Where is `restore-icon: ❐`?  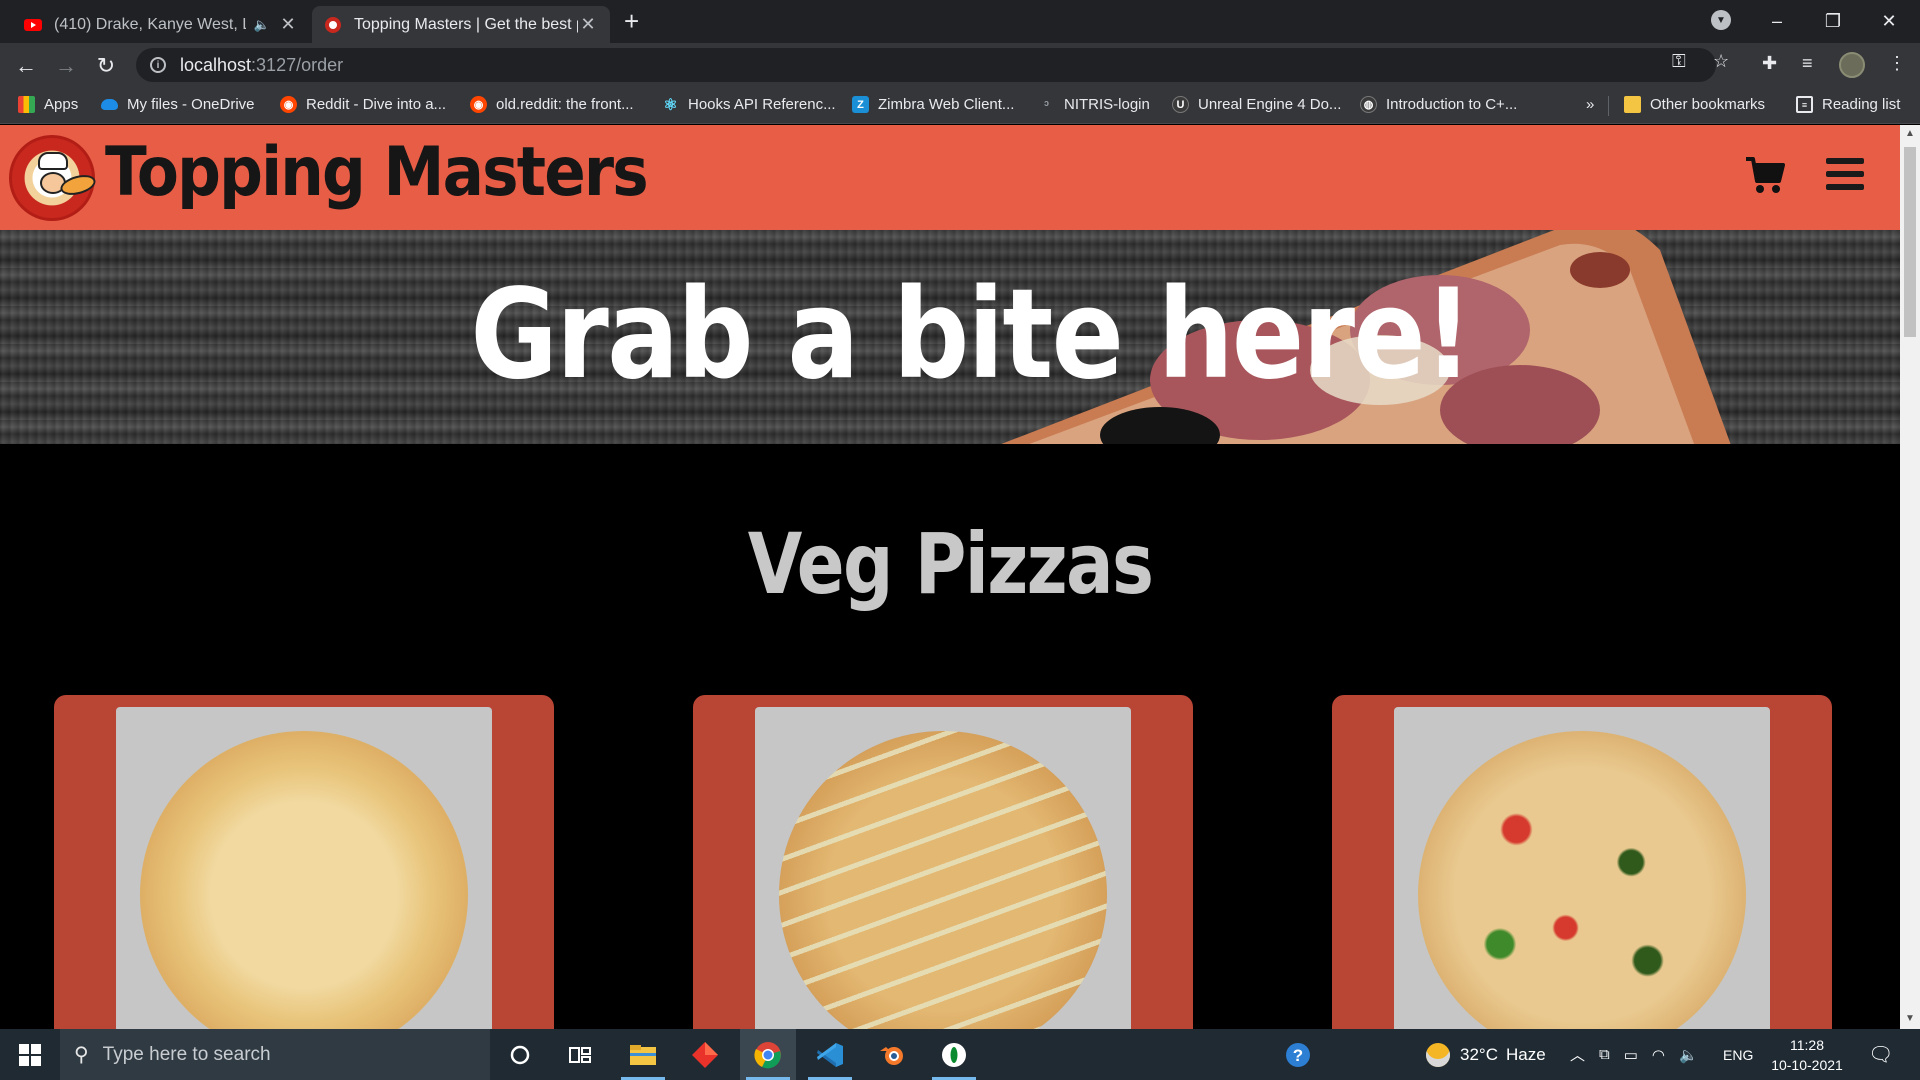
restore-icon: ❐ is located at coordinates (1833, 21).